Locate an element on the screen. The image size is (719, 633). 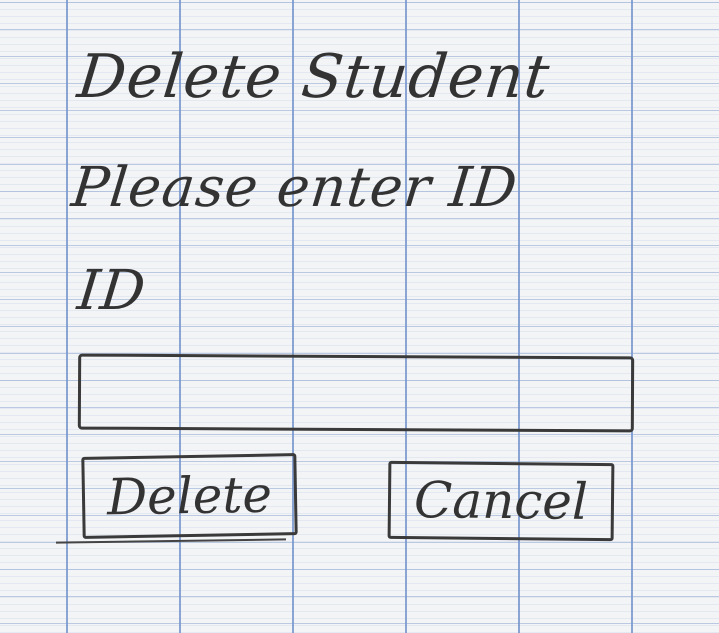
delete-button: Delete is located at coordinates (189, 496).